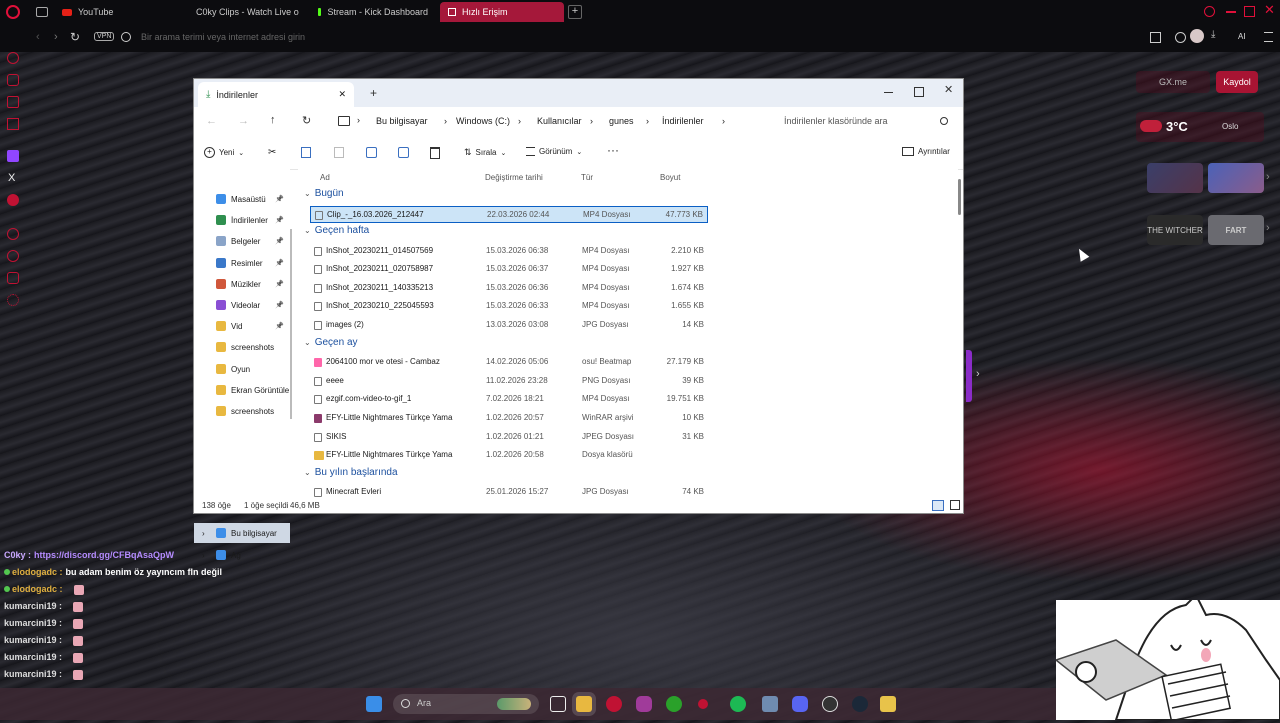  Describe the element at coordinates (860, 704) in the screenshot. I see `steam-icon` at that location.